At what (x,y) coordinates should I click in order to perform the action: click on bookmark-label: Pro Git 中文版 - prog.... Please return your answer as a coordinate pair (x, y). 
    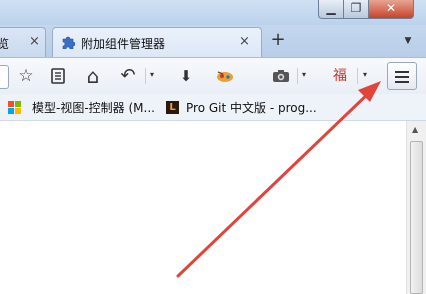
    Looking at the image, I should click on (251, 108).